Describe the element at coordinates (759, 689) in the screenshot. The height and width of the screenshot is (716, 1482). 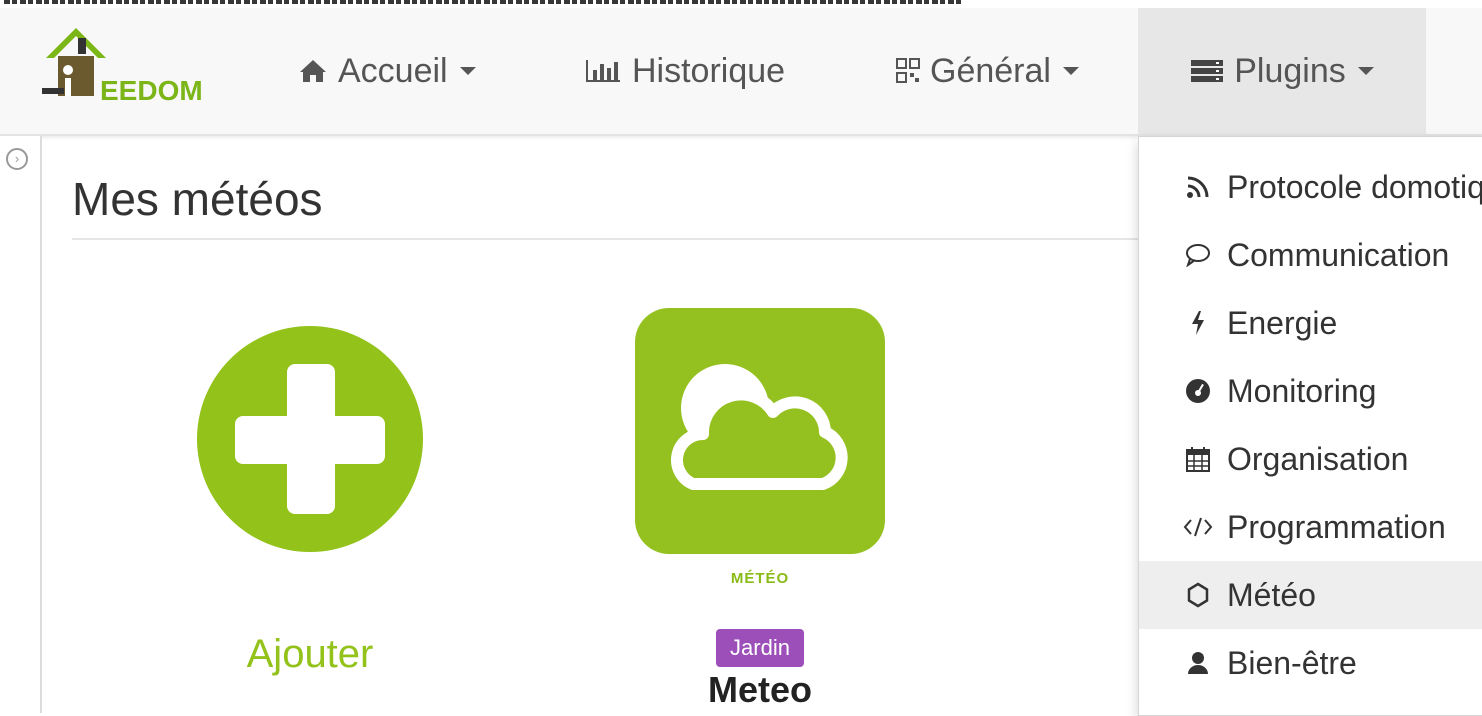
I see `equipment-name: Meteo` at that location.